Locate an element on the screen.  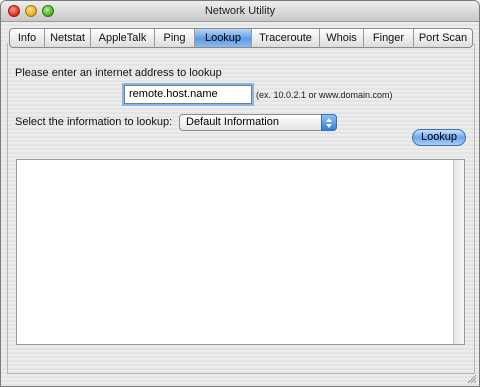
info-type-select: Default Information is located at coordinates (258, 122).